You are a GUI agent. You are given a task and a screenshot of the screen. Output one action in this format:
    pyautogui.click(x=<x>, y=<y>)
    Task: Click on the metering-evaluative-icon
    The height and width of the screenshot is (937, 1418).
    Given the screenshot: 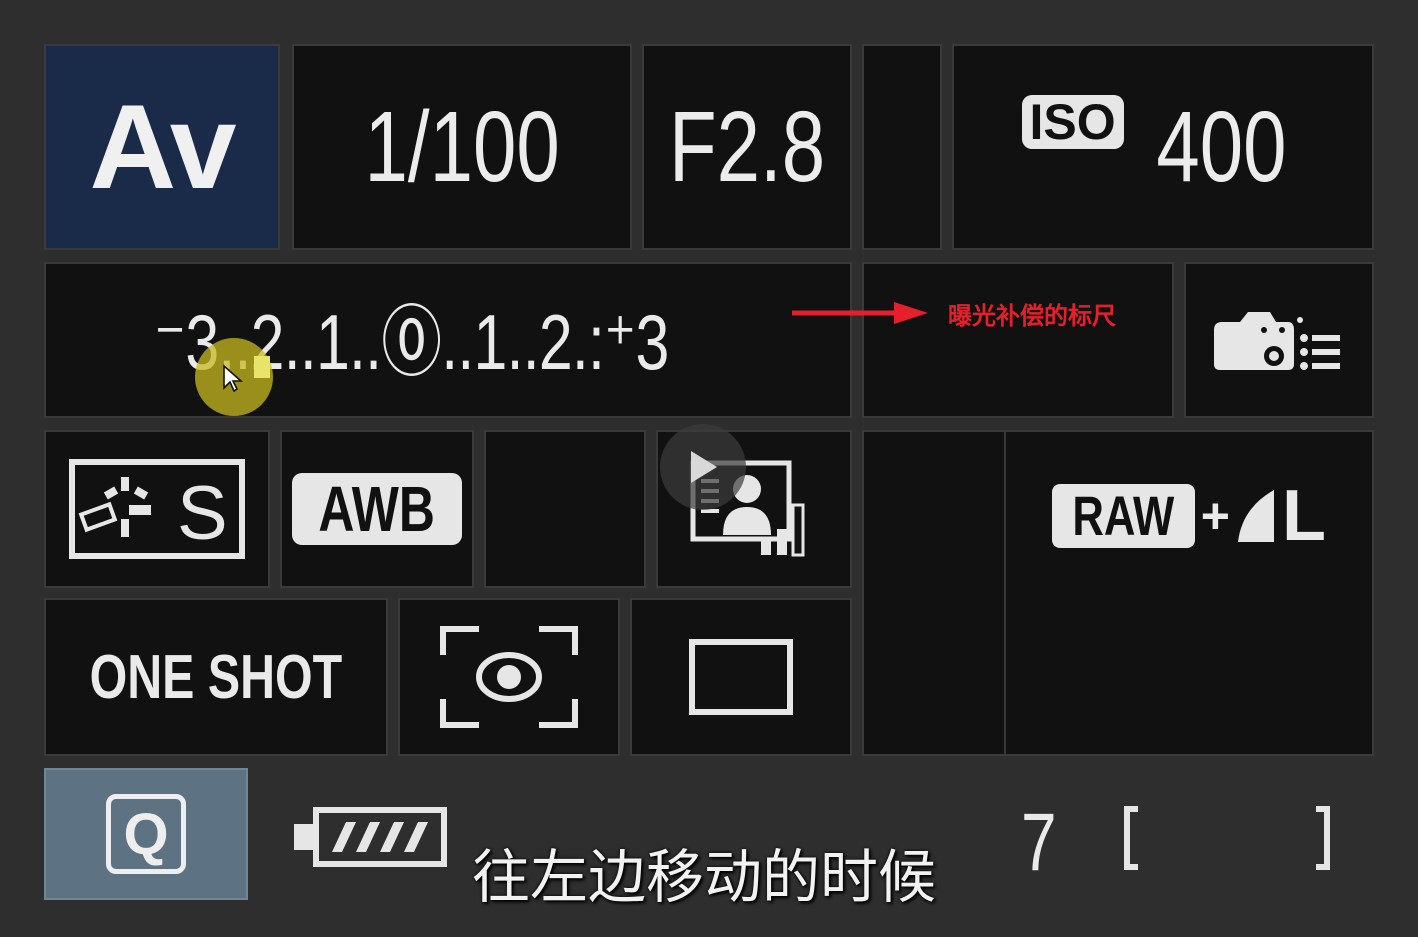 What is the action you would take?
    pyautogui.click(x=509, y=677)
    